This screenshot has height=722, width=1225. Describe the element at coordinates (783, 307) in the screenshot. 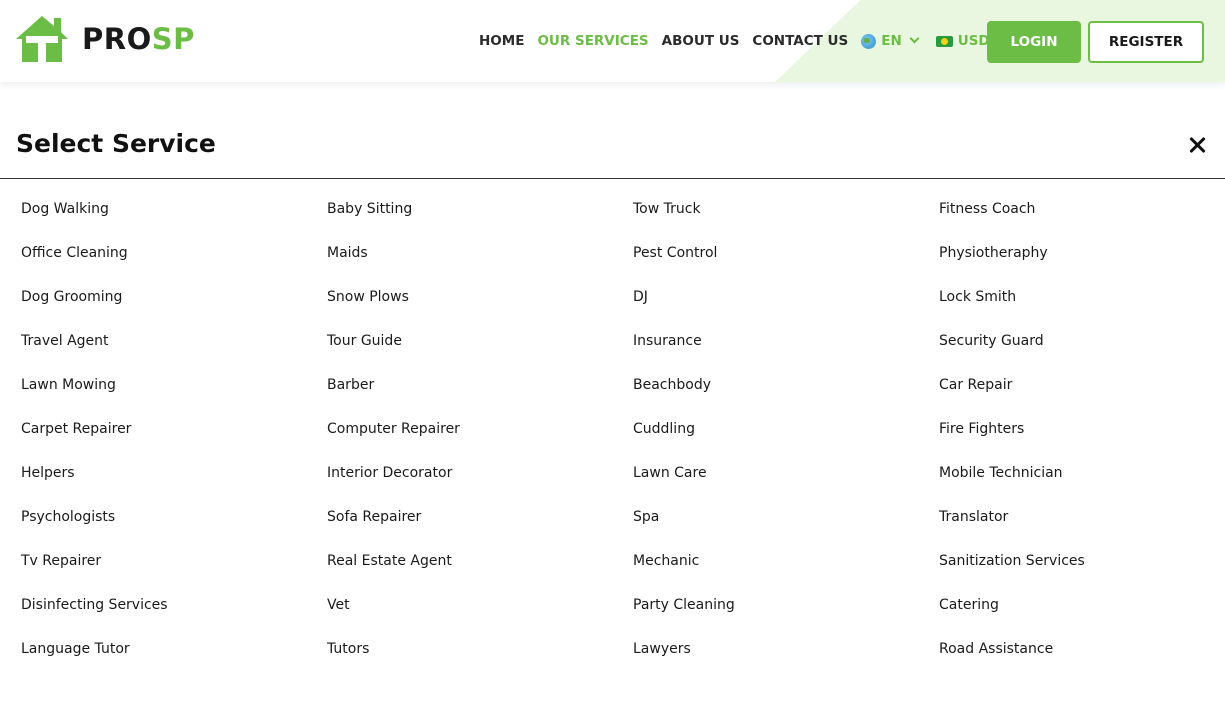

I see `service-link: DJ` at that location.